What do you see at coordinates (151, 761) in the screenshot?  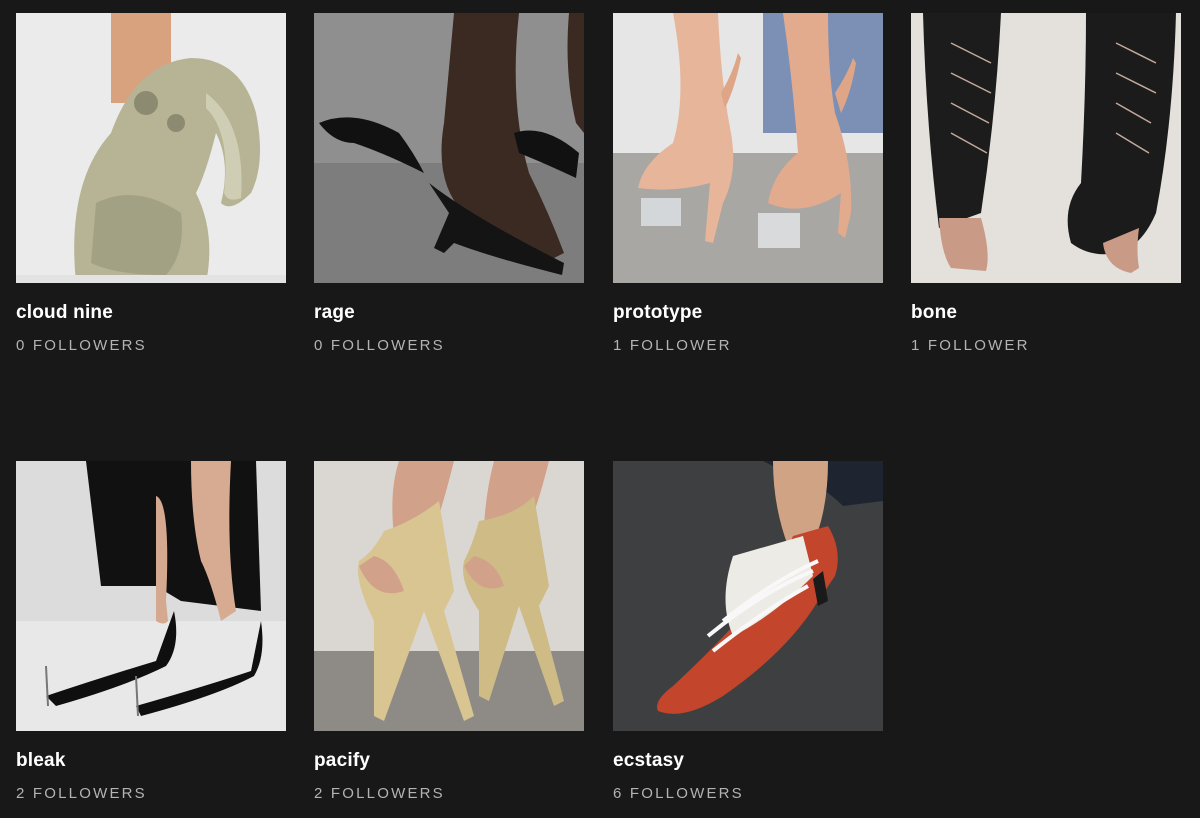 I see `playlist-title: bleak` at bounding box center [151, 761].